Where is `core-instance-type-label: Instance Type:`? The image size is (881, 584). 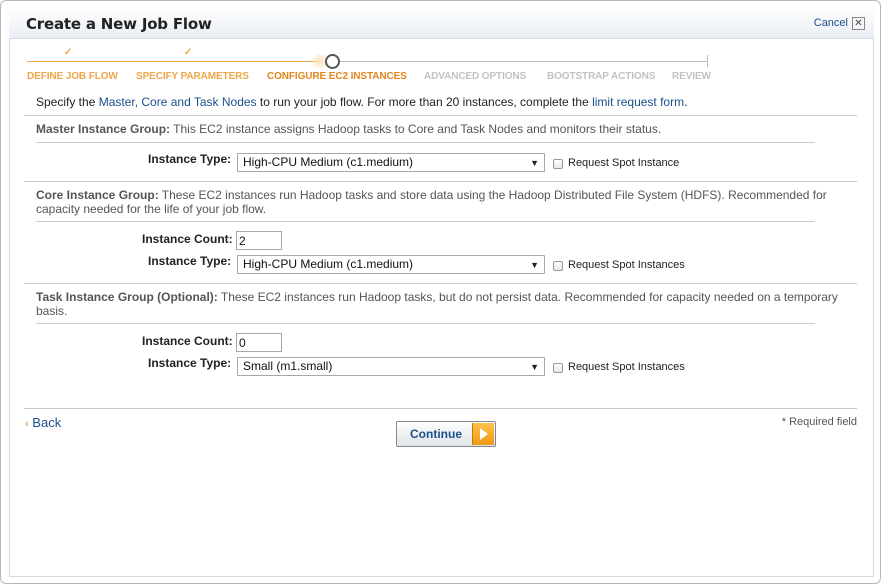 core-instance-type-label: Instance Type: is located at coordinates (190, 261).